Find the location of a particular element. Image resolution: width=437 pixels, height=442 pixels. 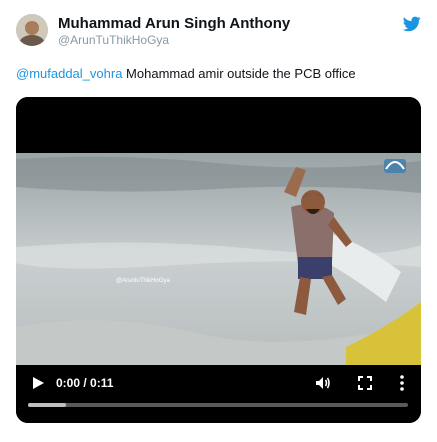

video-controls: 0:00 / 0:11 is located at coordinates (218, 394).